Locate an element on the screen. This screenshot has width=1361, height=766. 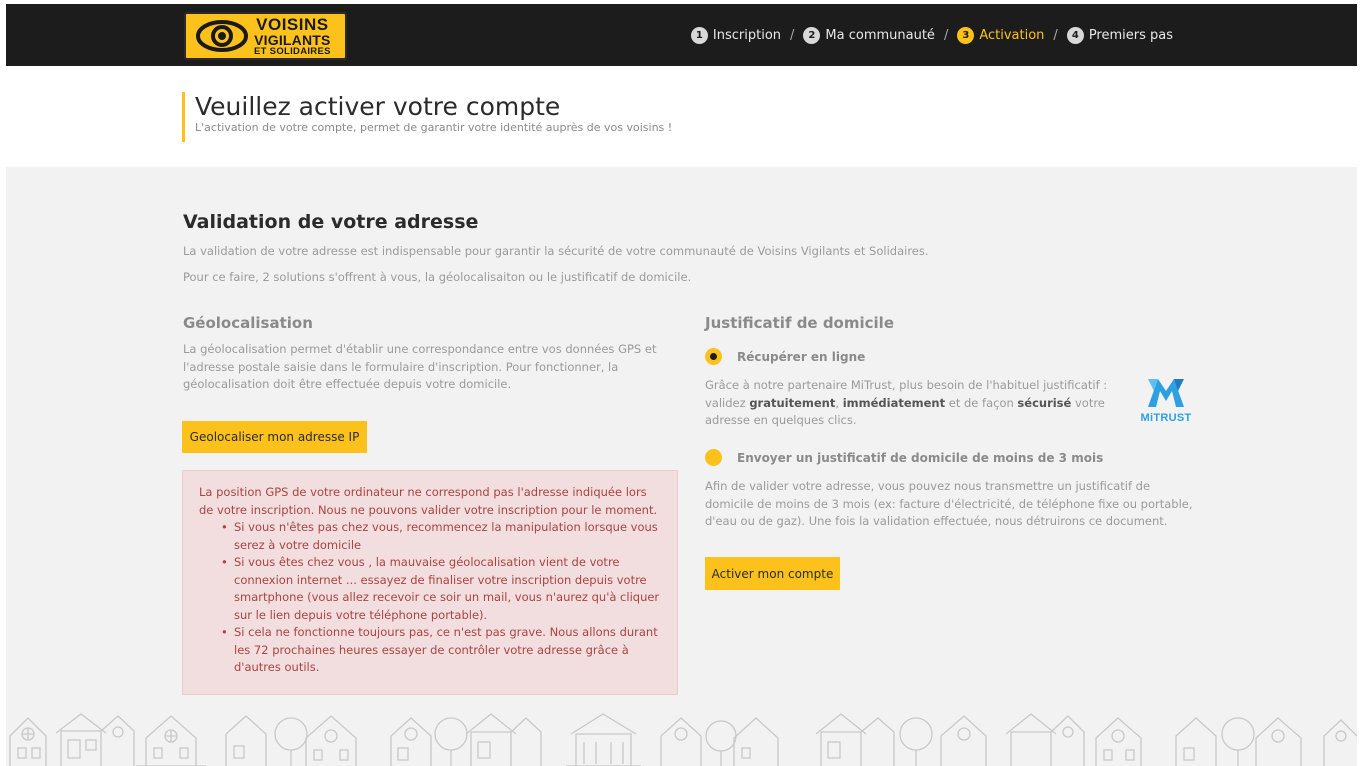
option-online-retrieval: Récupérer en ligne is located at coordinates (785, 356).